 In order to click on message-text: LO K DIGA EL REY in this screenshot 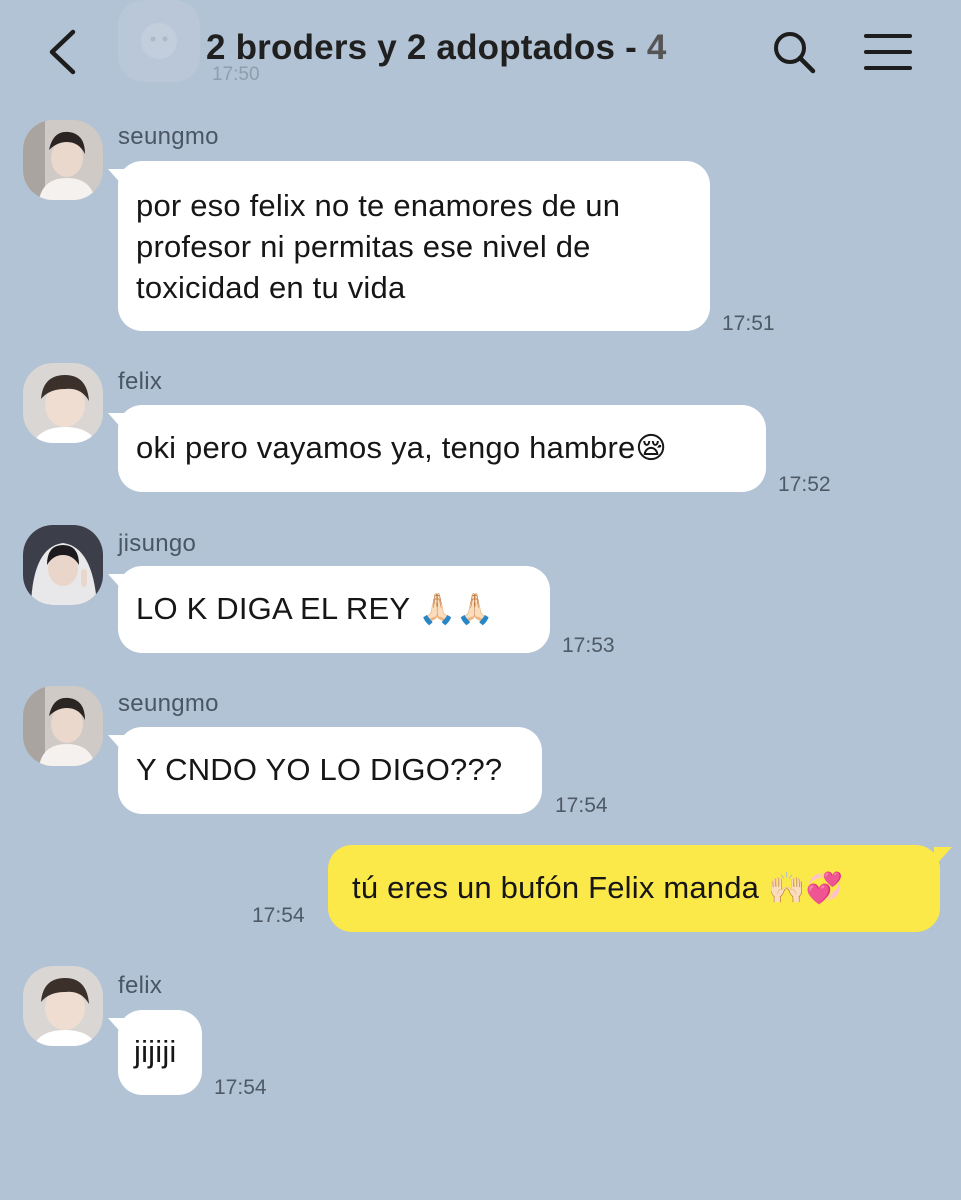, I will do `click(273, 608)`.